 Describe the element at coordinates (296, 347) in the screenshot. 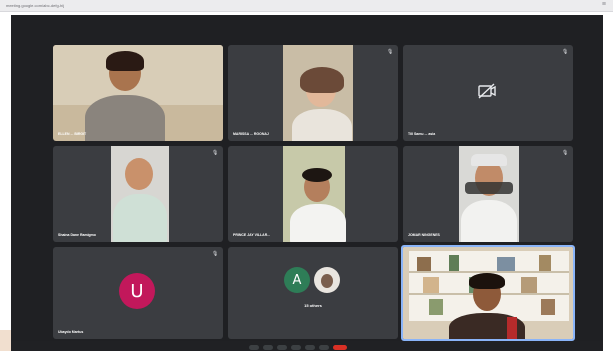

I see `present-button` at that location.